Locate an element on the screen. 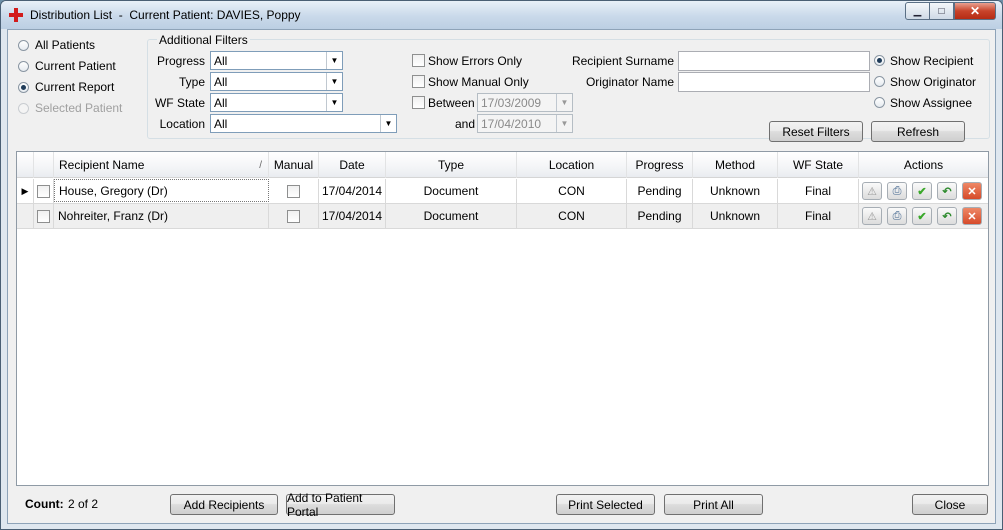  row-indicator-cell is located at coordinates (25, 216).